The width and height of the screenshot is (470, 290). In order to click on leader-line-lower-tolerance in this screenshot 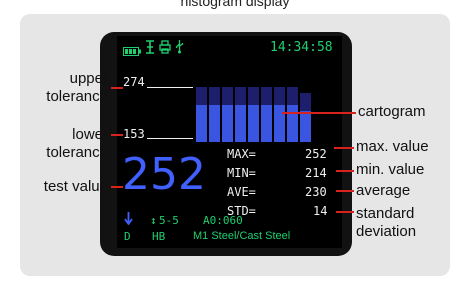, I will do `click(117, 135)`.